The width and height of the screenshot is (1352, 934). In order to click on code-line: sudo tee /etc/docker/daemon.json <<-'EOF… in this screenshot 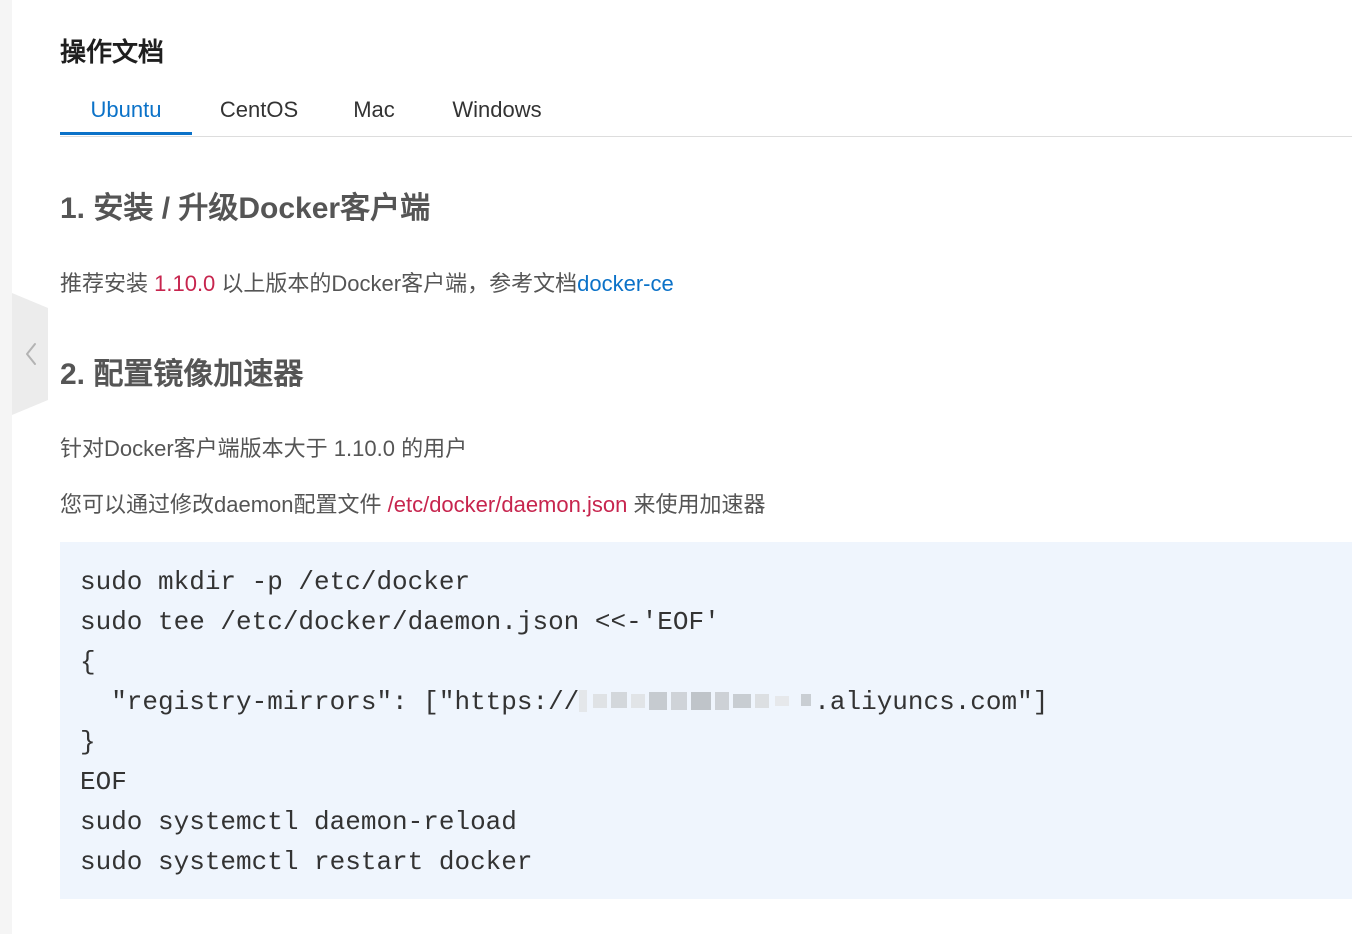, I will do `click(400, 622)`.